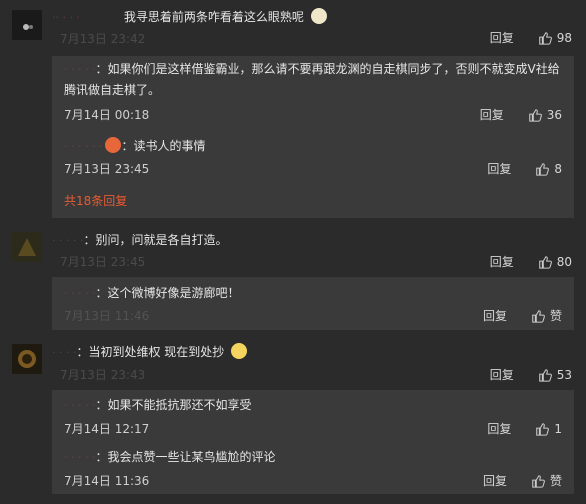 This screenshot has width=586, height=504. Describe the element at coordinates (107, 481) in the screenshot. I see `reply-time: 7月14日 11:36` at that location.